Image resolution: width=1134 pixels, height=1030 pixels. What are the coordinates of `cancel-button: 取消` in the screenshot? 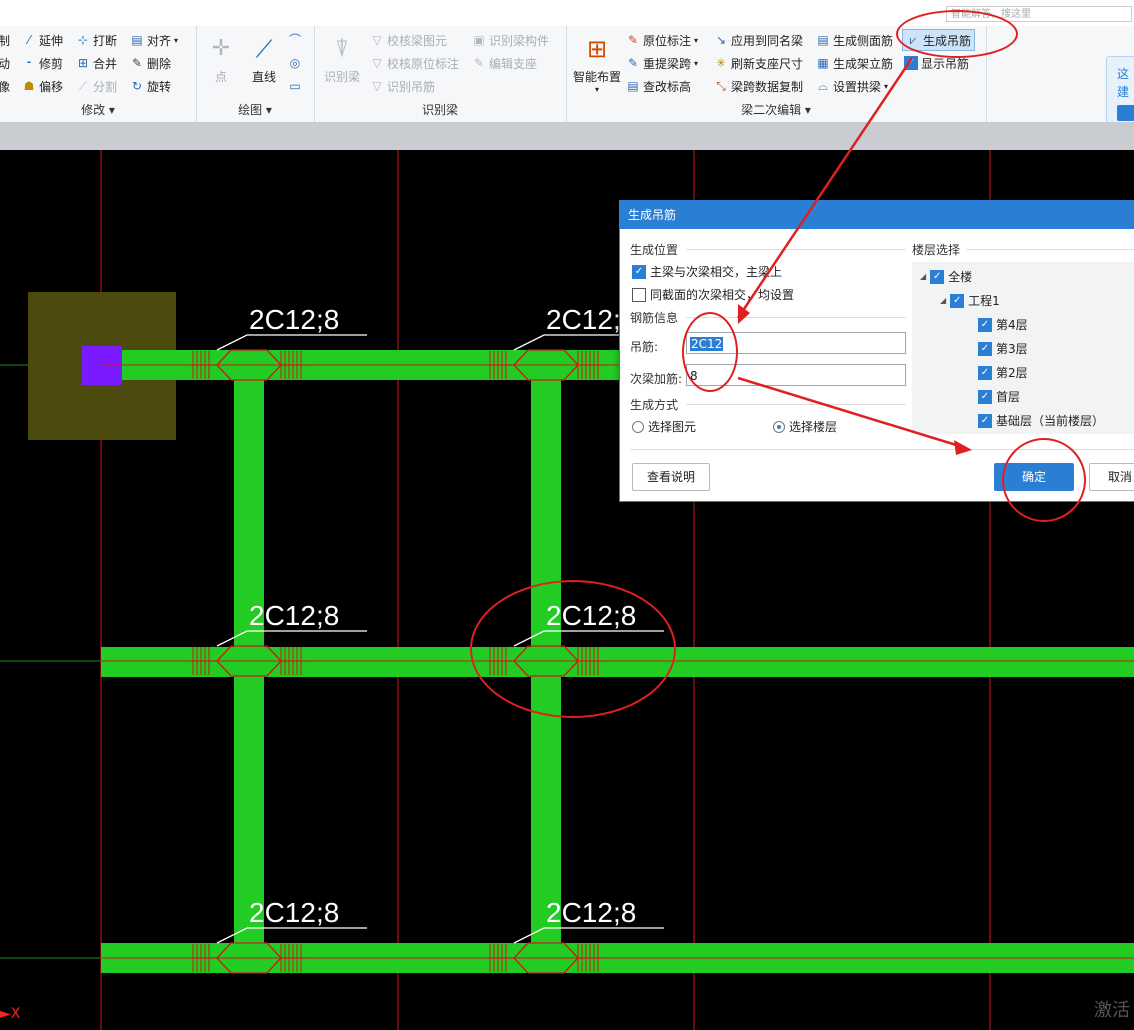 It's located at (1111, 477).